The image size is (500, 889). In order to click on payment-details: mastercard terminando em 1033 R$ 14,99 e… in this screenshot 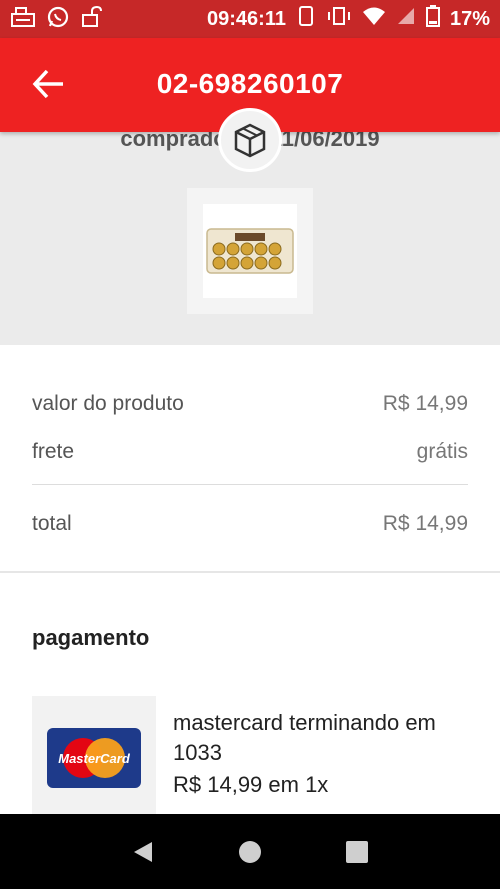, I will do `click(328, 754)`.